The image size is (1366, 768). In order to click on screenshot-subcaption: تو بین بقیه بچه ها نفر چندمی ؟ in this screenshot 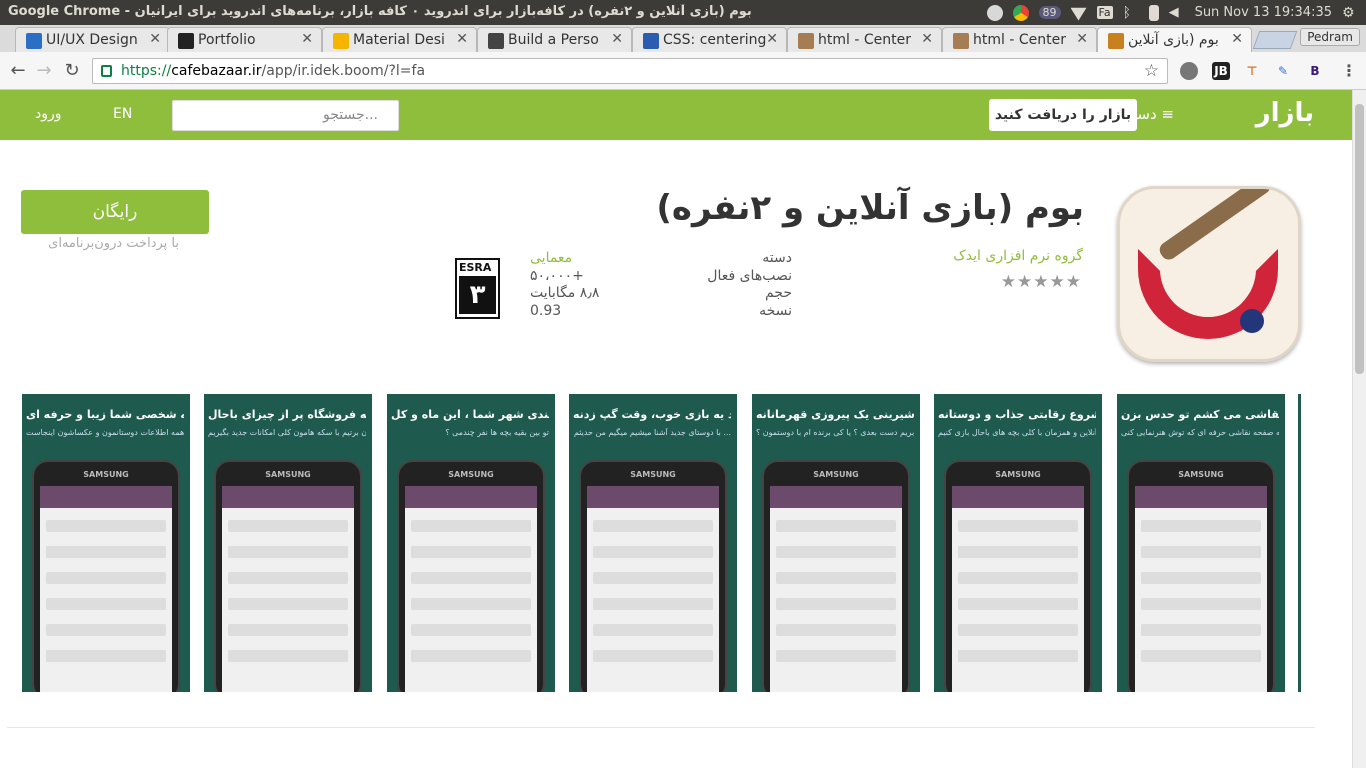, I will do `click(497, 432)`.